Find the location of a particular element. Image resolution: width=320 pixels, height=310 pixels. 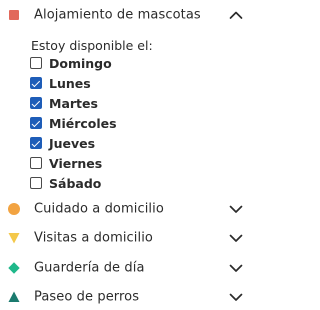

day-option-saturday: Sábado is located at coordinates (65, 183).